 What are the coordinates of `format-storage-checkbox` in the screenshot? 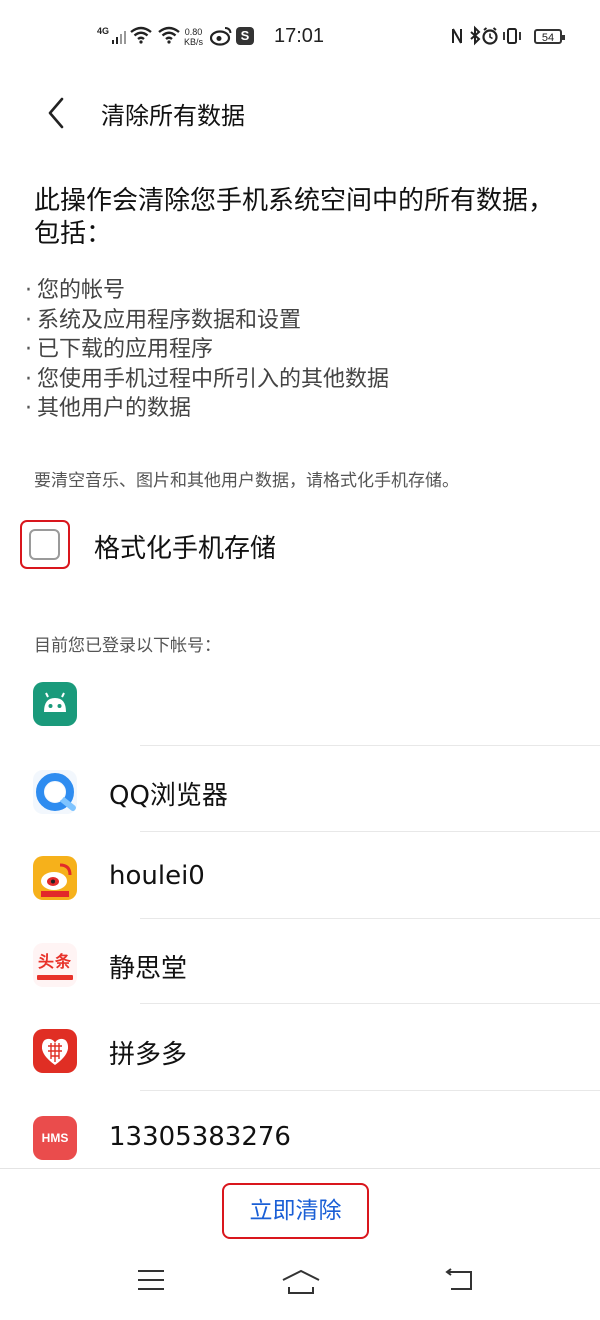 It's located at (44, 544).